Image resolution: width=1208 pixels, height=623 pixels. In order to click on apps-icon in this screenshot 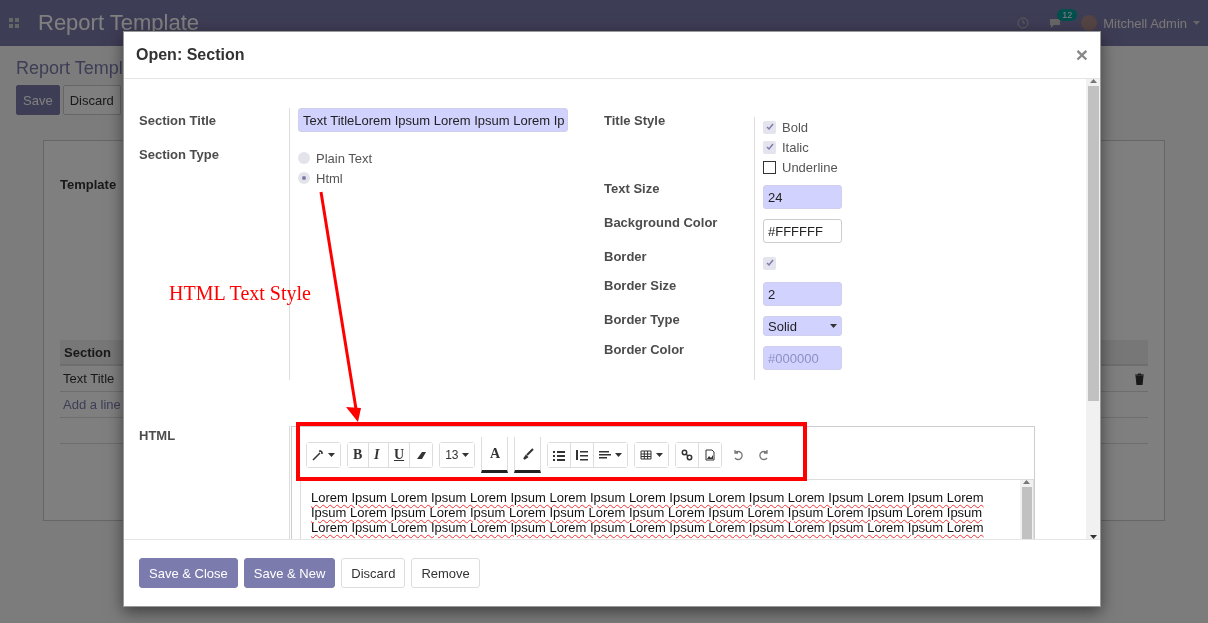, I will do `click(14, 23)`.